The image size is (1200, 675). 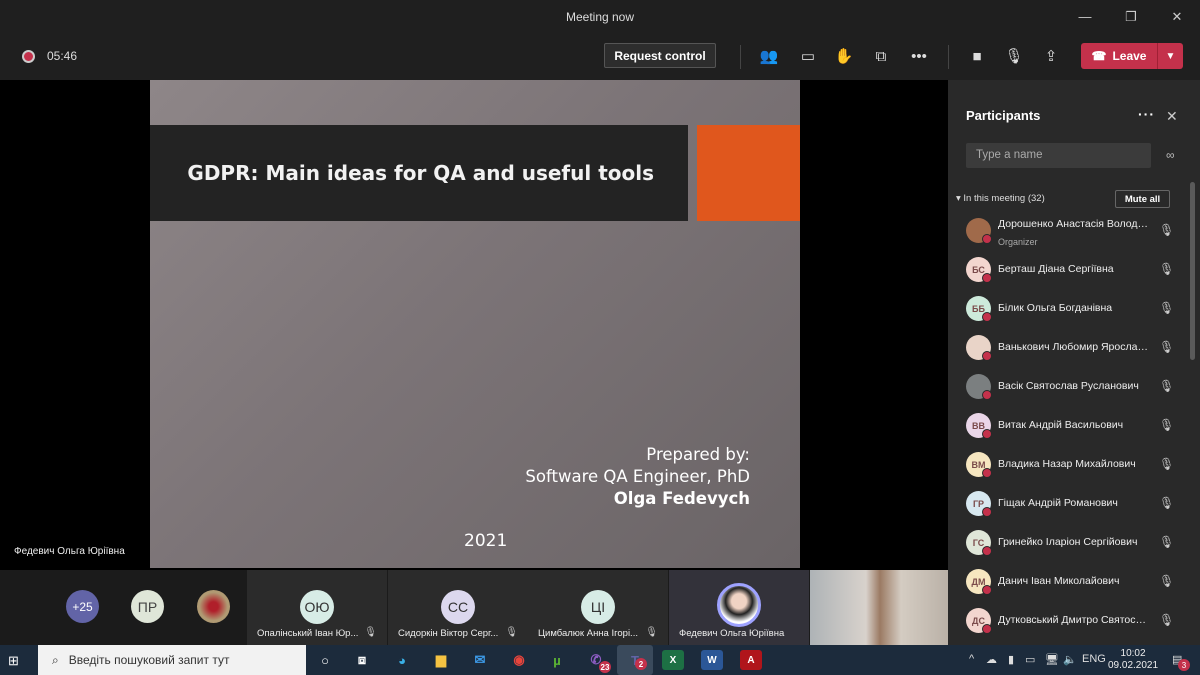 I want to click on participant-row: ВВ Витак Андрій Васильович 🎙, so click(x=1073, y=425).